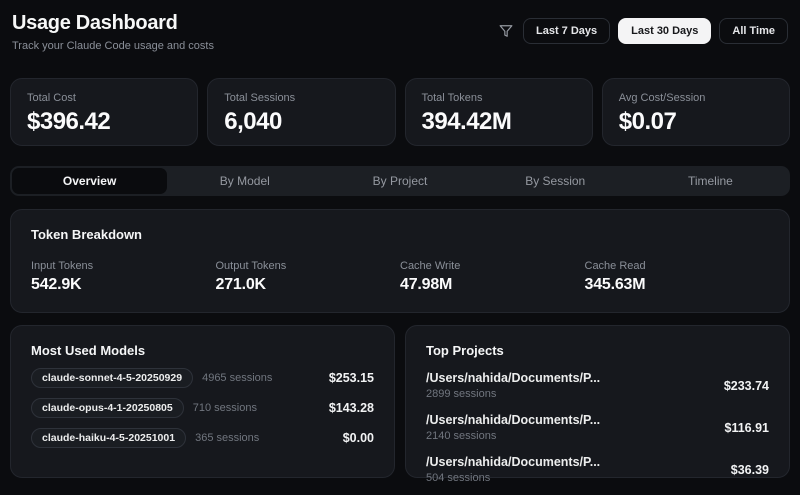 Image resolution: width=800 pixels, height=495 pixels. I want to click on most-used-models-title: Most Used Models, so click(88, 350).